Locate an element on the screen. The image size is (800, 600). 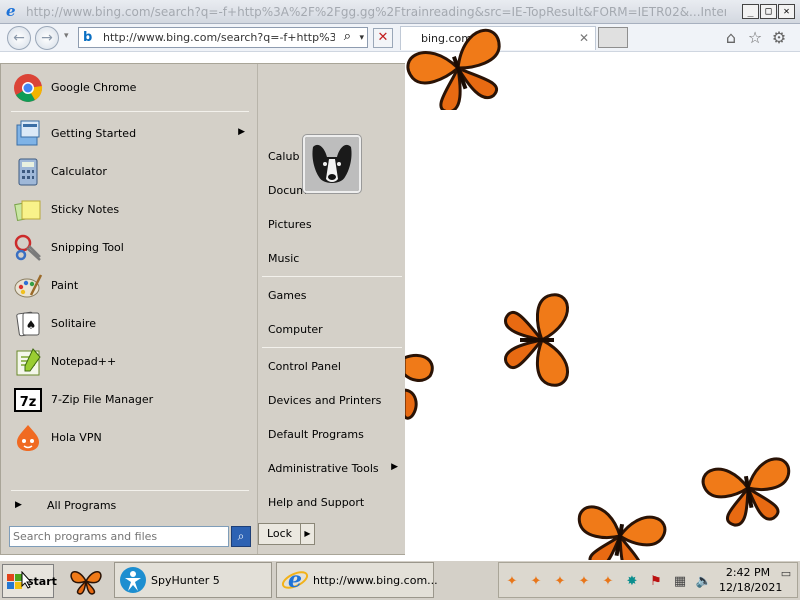
minimize-button: _ is located at coordinates (750, 11).